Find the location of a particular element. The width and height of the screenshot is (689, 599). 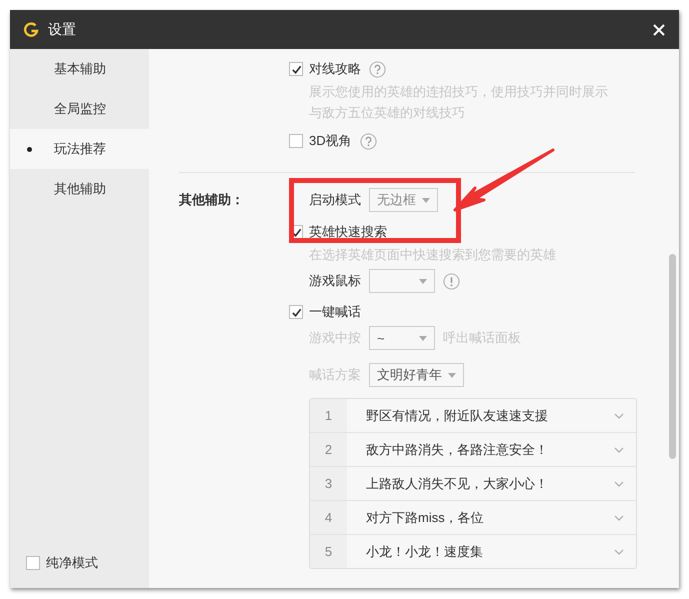

sidebar-item: 其他辅助 is located at coordinates (79, 189).